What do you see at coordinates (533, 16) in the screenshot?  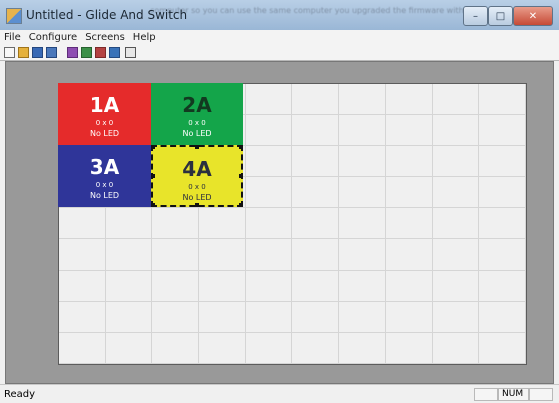 I see `close-button: ✕` at bounding box center [533, 16].